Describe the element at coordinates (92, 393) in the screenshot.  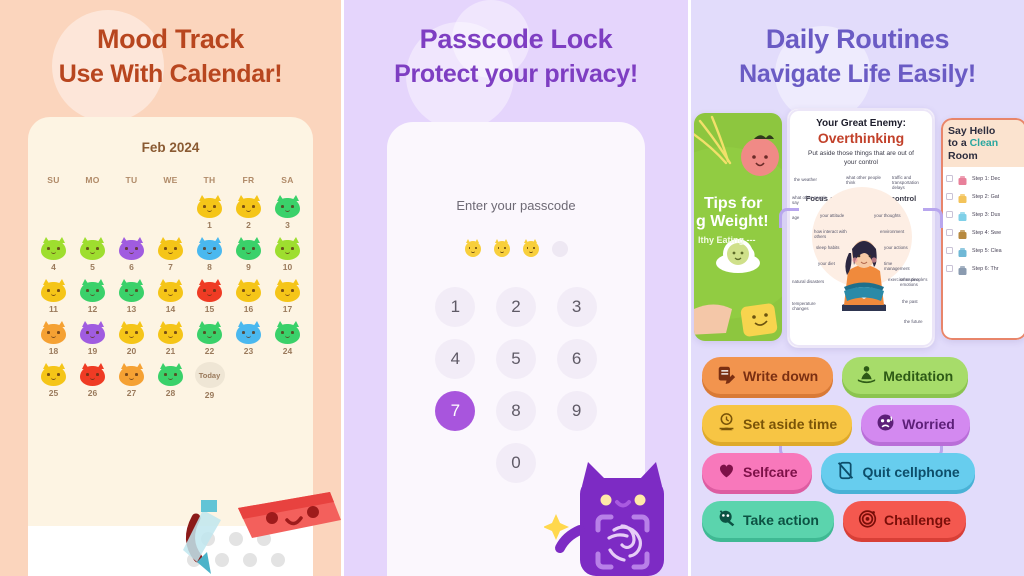
I see `calendar-day-number: 26` at that location.